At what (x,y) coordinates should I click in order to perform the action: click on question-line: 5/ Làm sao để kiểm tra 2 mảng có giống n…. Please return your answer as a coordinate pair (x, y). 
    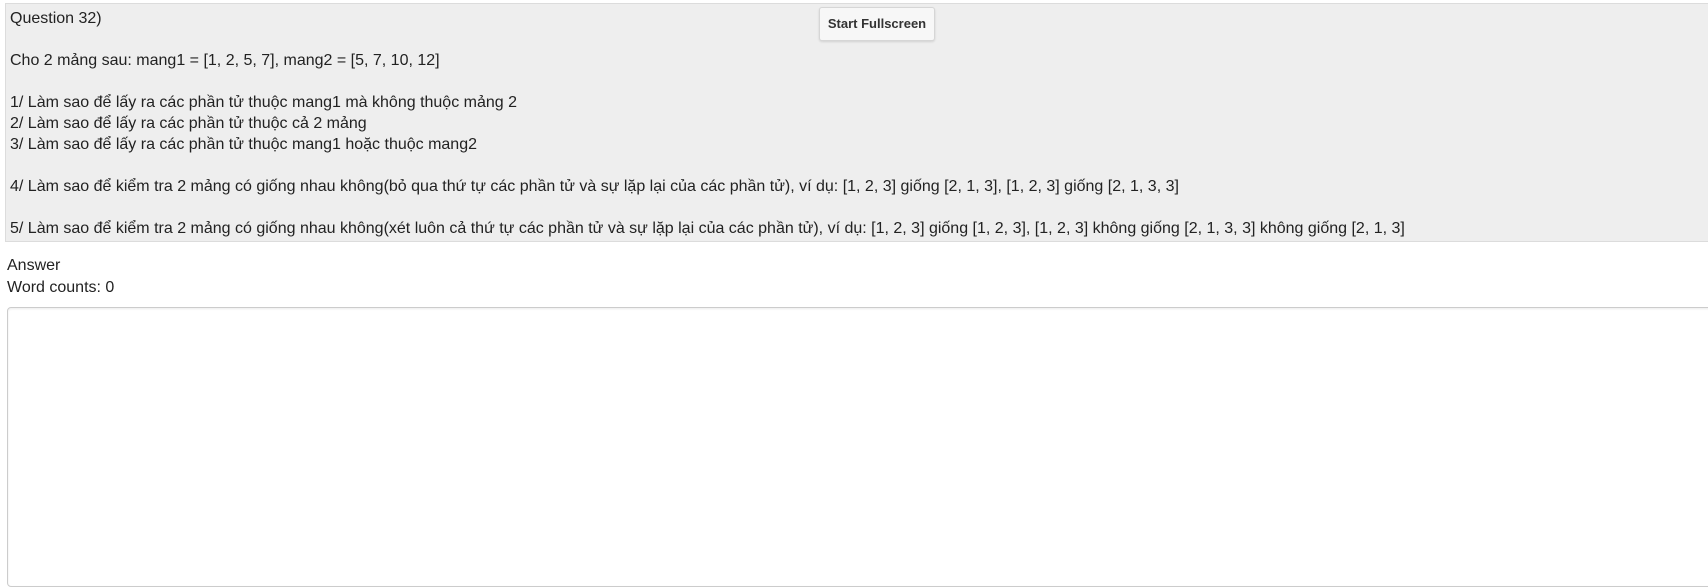
    Looking at the image, I should click on (707, 228).